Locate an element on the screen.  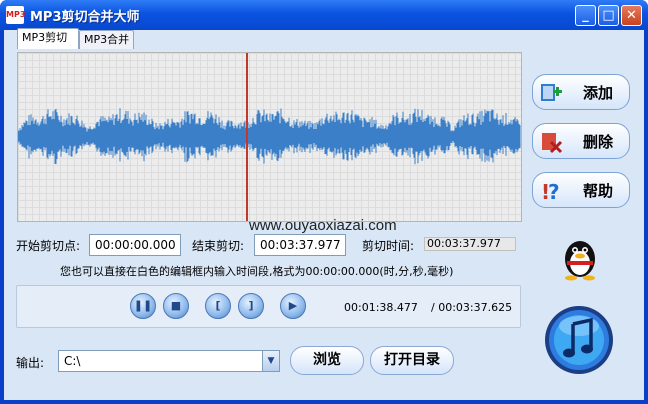
maximize-button: □ is located at coordinates (608, 15).